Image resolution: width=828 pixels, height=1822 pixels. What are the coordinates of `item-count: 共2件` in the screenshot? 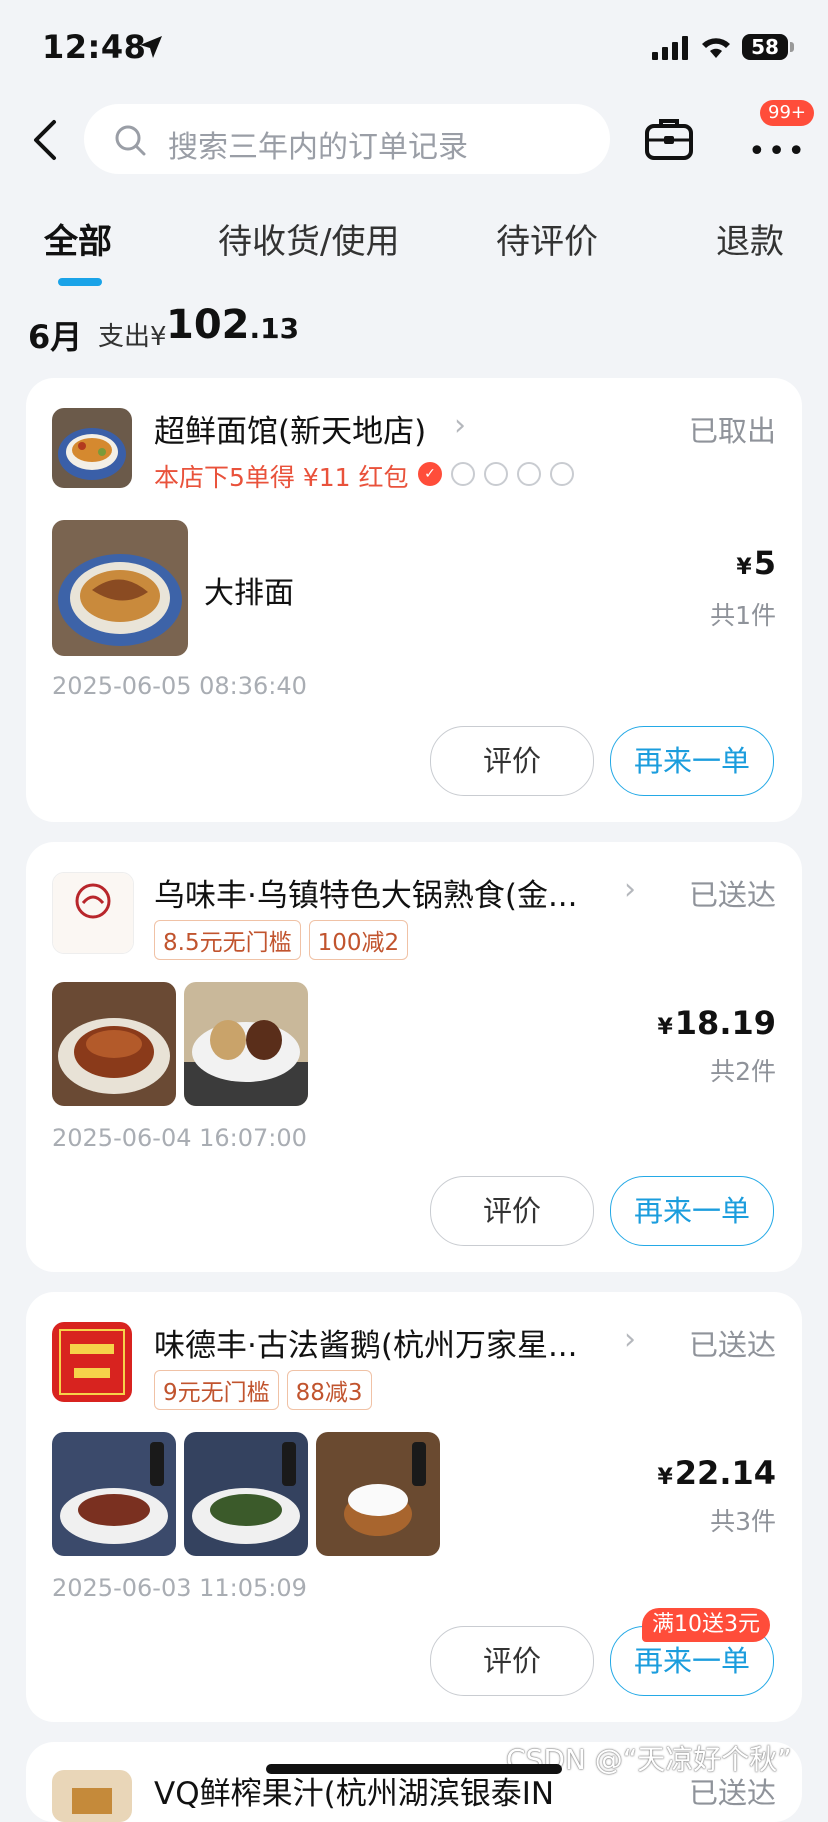 It's located at (743, 1071).